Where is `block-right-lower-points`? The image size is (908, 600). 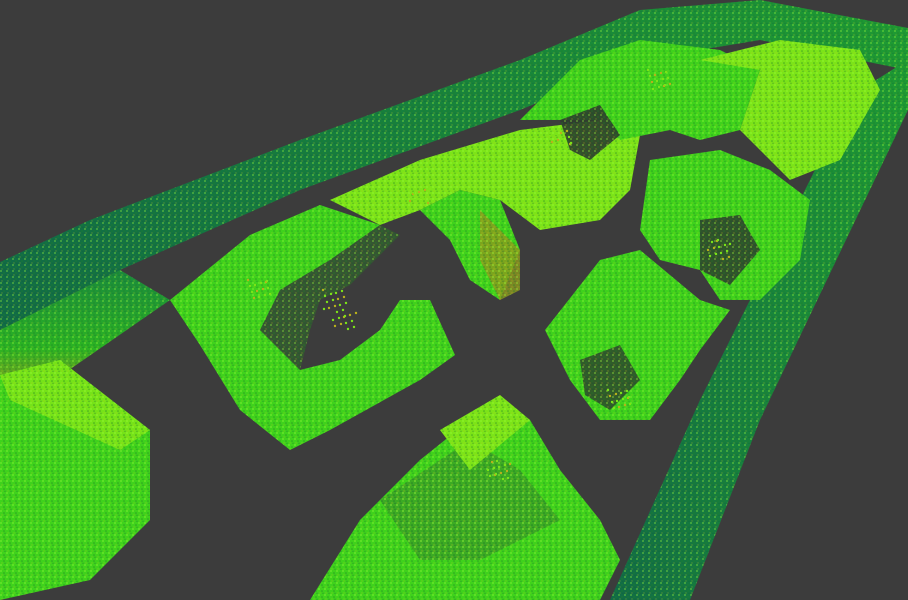
block-right-lower-points is located at coordinates (637, 335).